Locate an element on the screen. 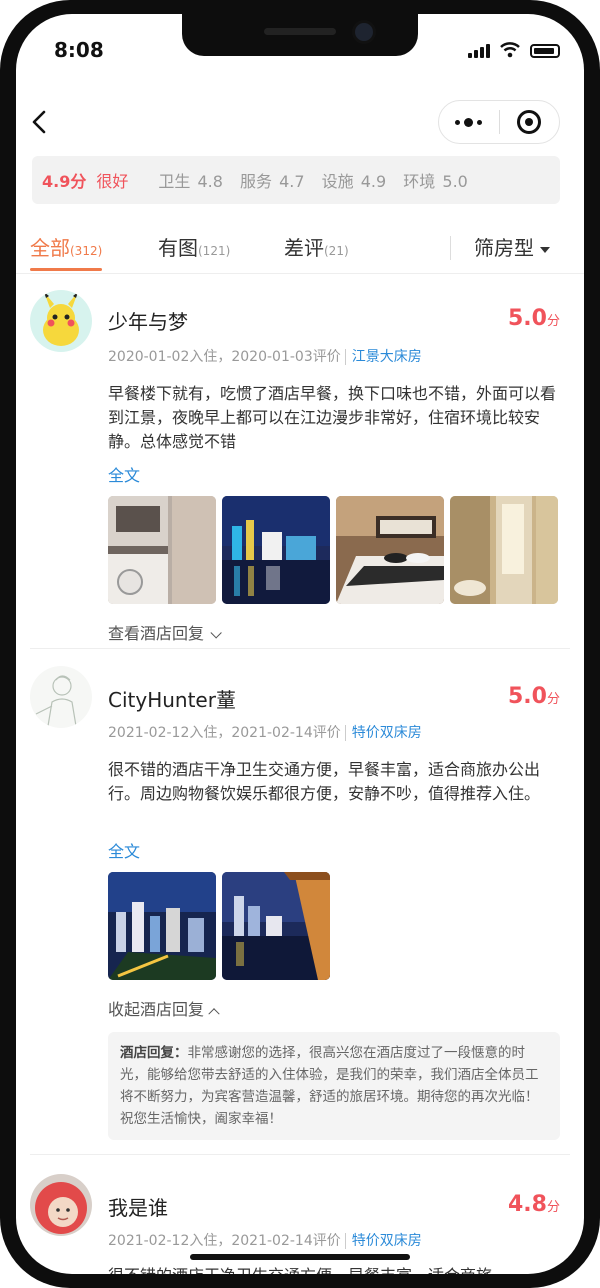 The width and height of the screenshot is (600, 1288). score-hygiene: 卫生 4.8 is located at coordinates (190, 181).